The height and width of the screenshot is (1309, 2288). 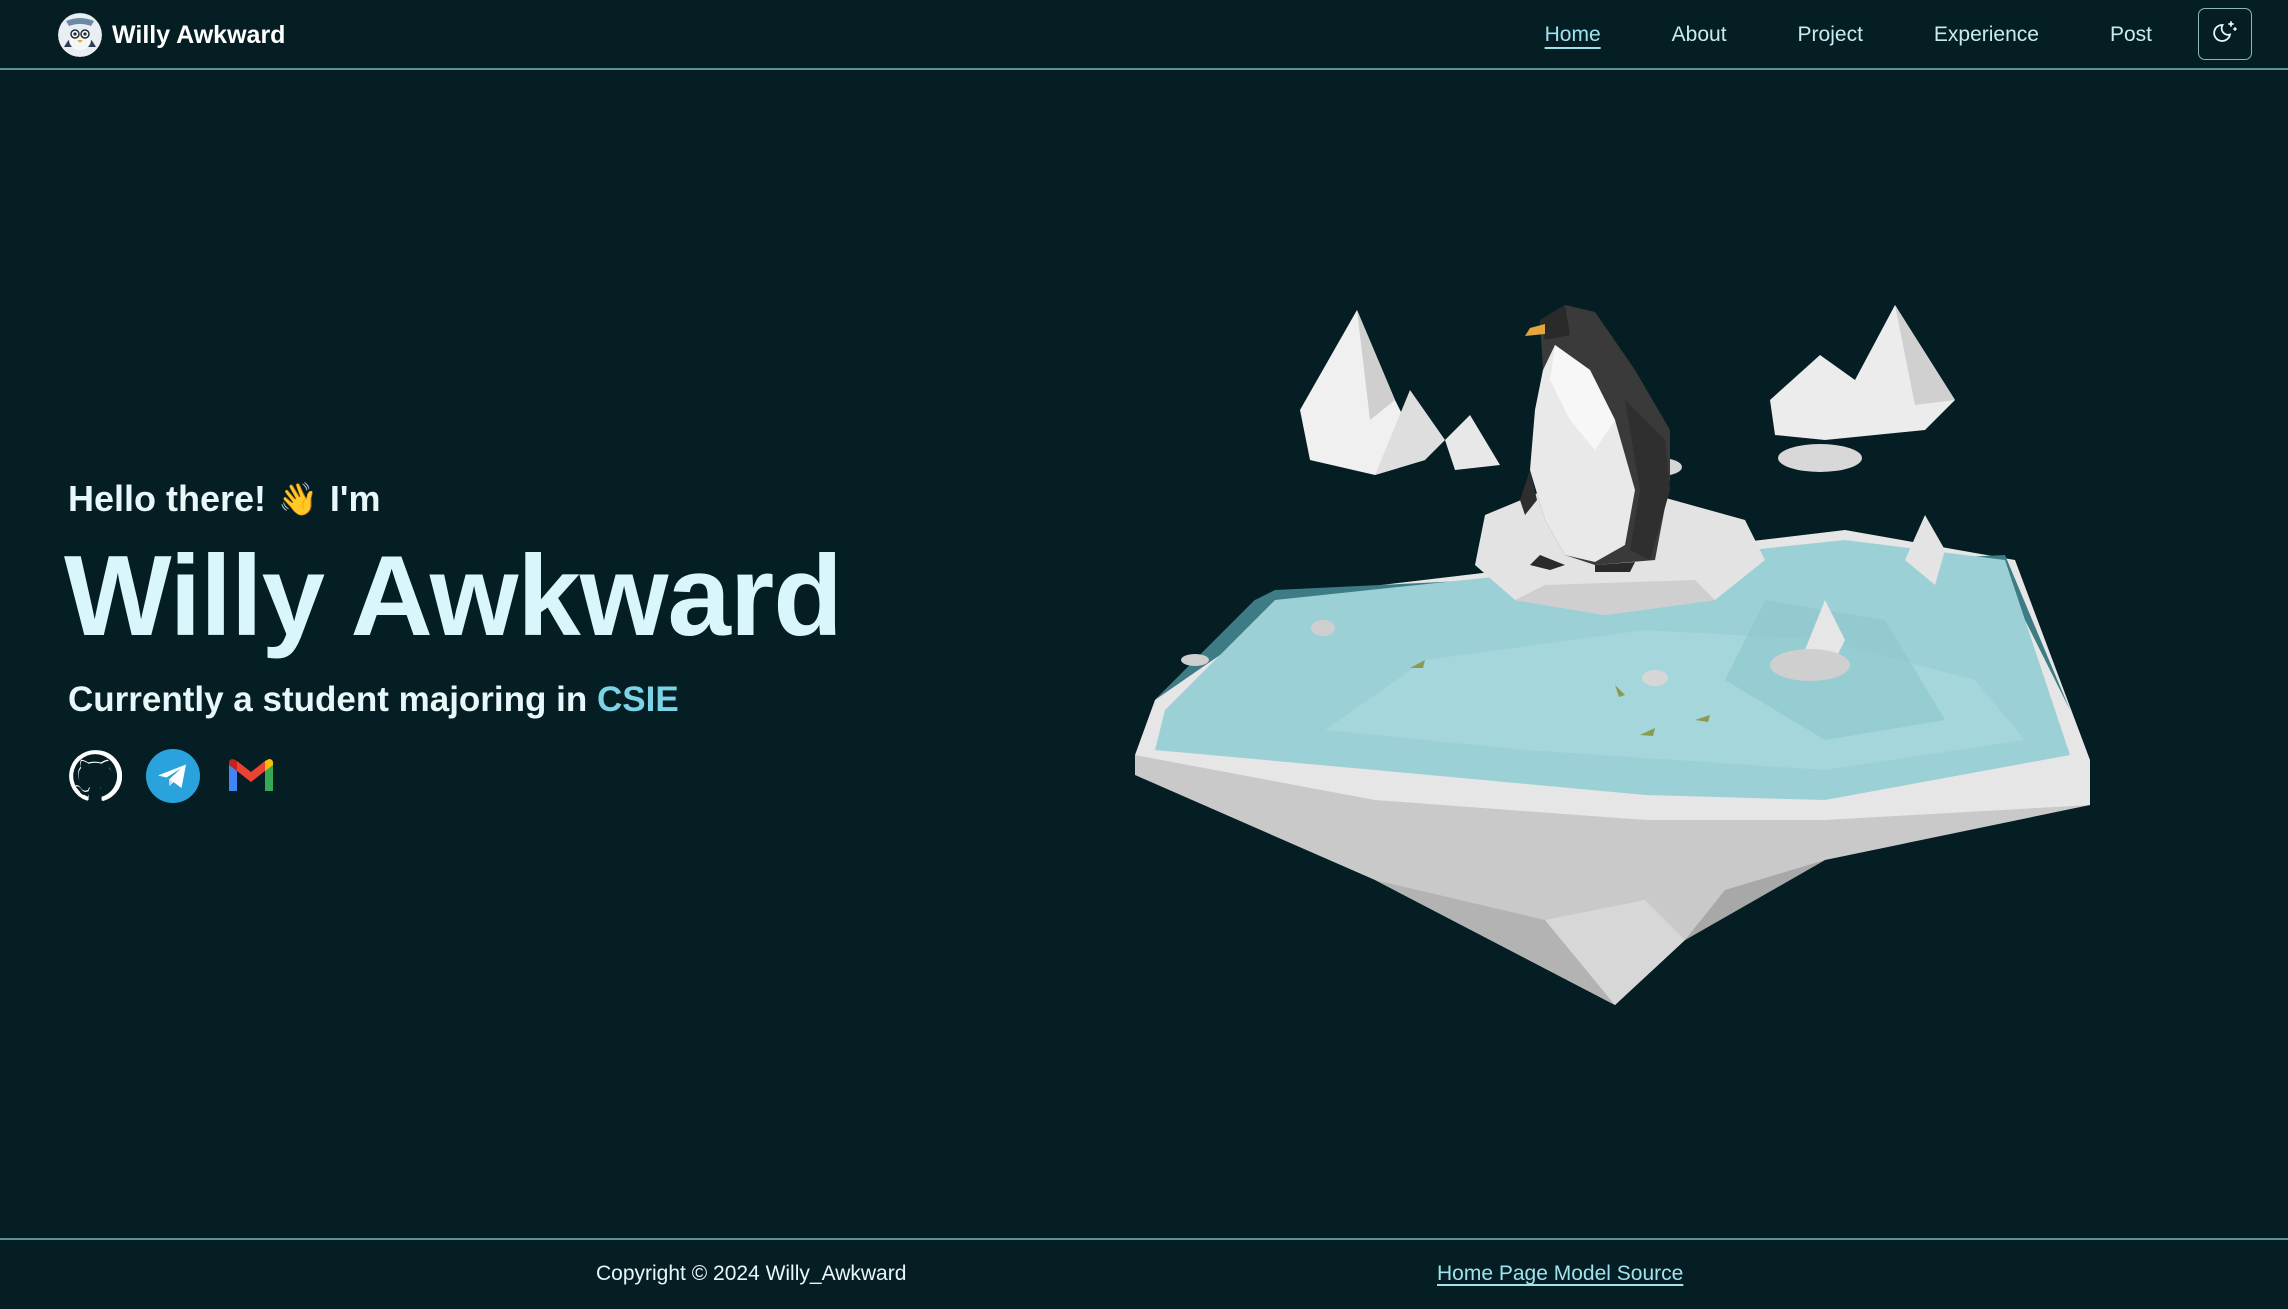 I want to click on github-link, so click(x=95, y=778).